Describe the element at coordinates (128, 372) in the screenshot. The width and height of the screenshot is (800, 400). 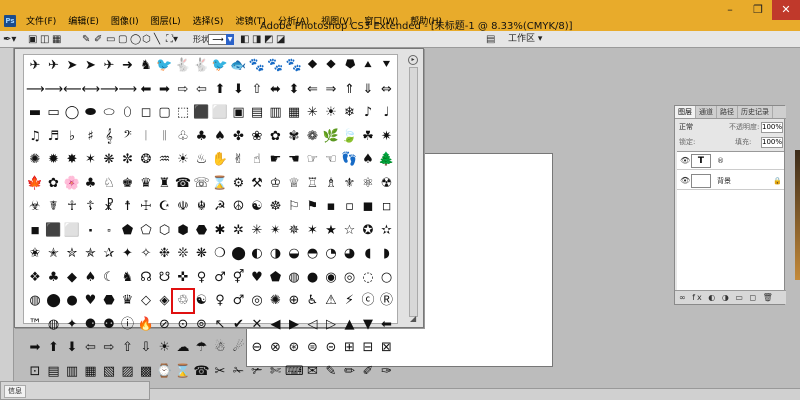
I see `shape-swatch-265: ▨` at that location.